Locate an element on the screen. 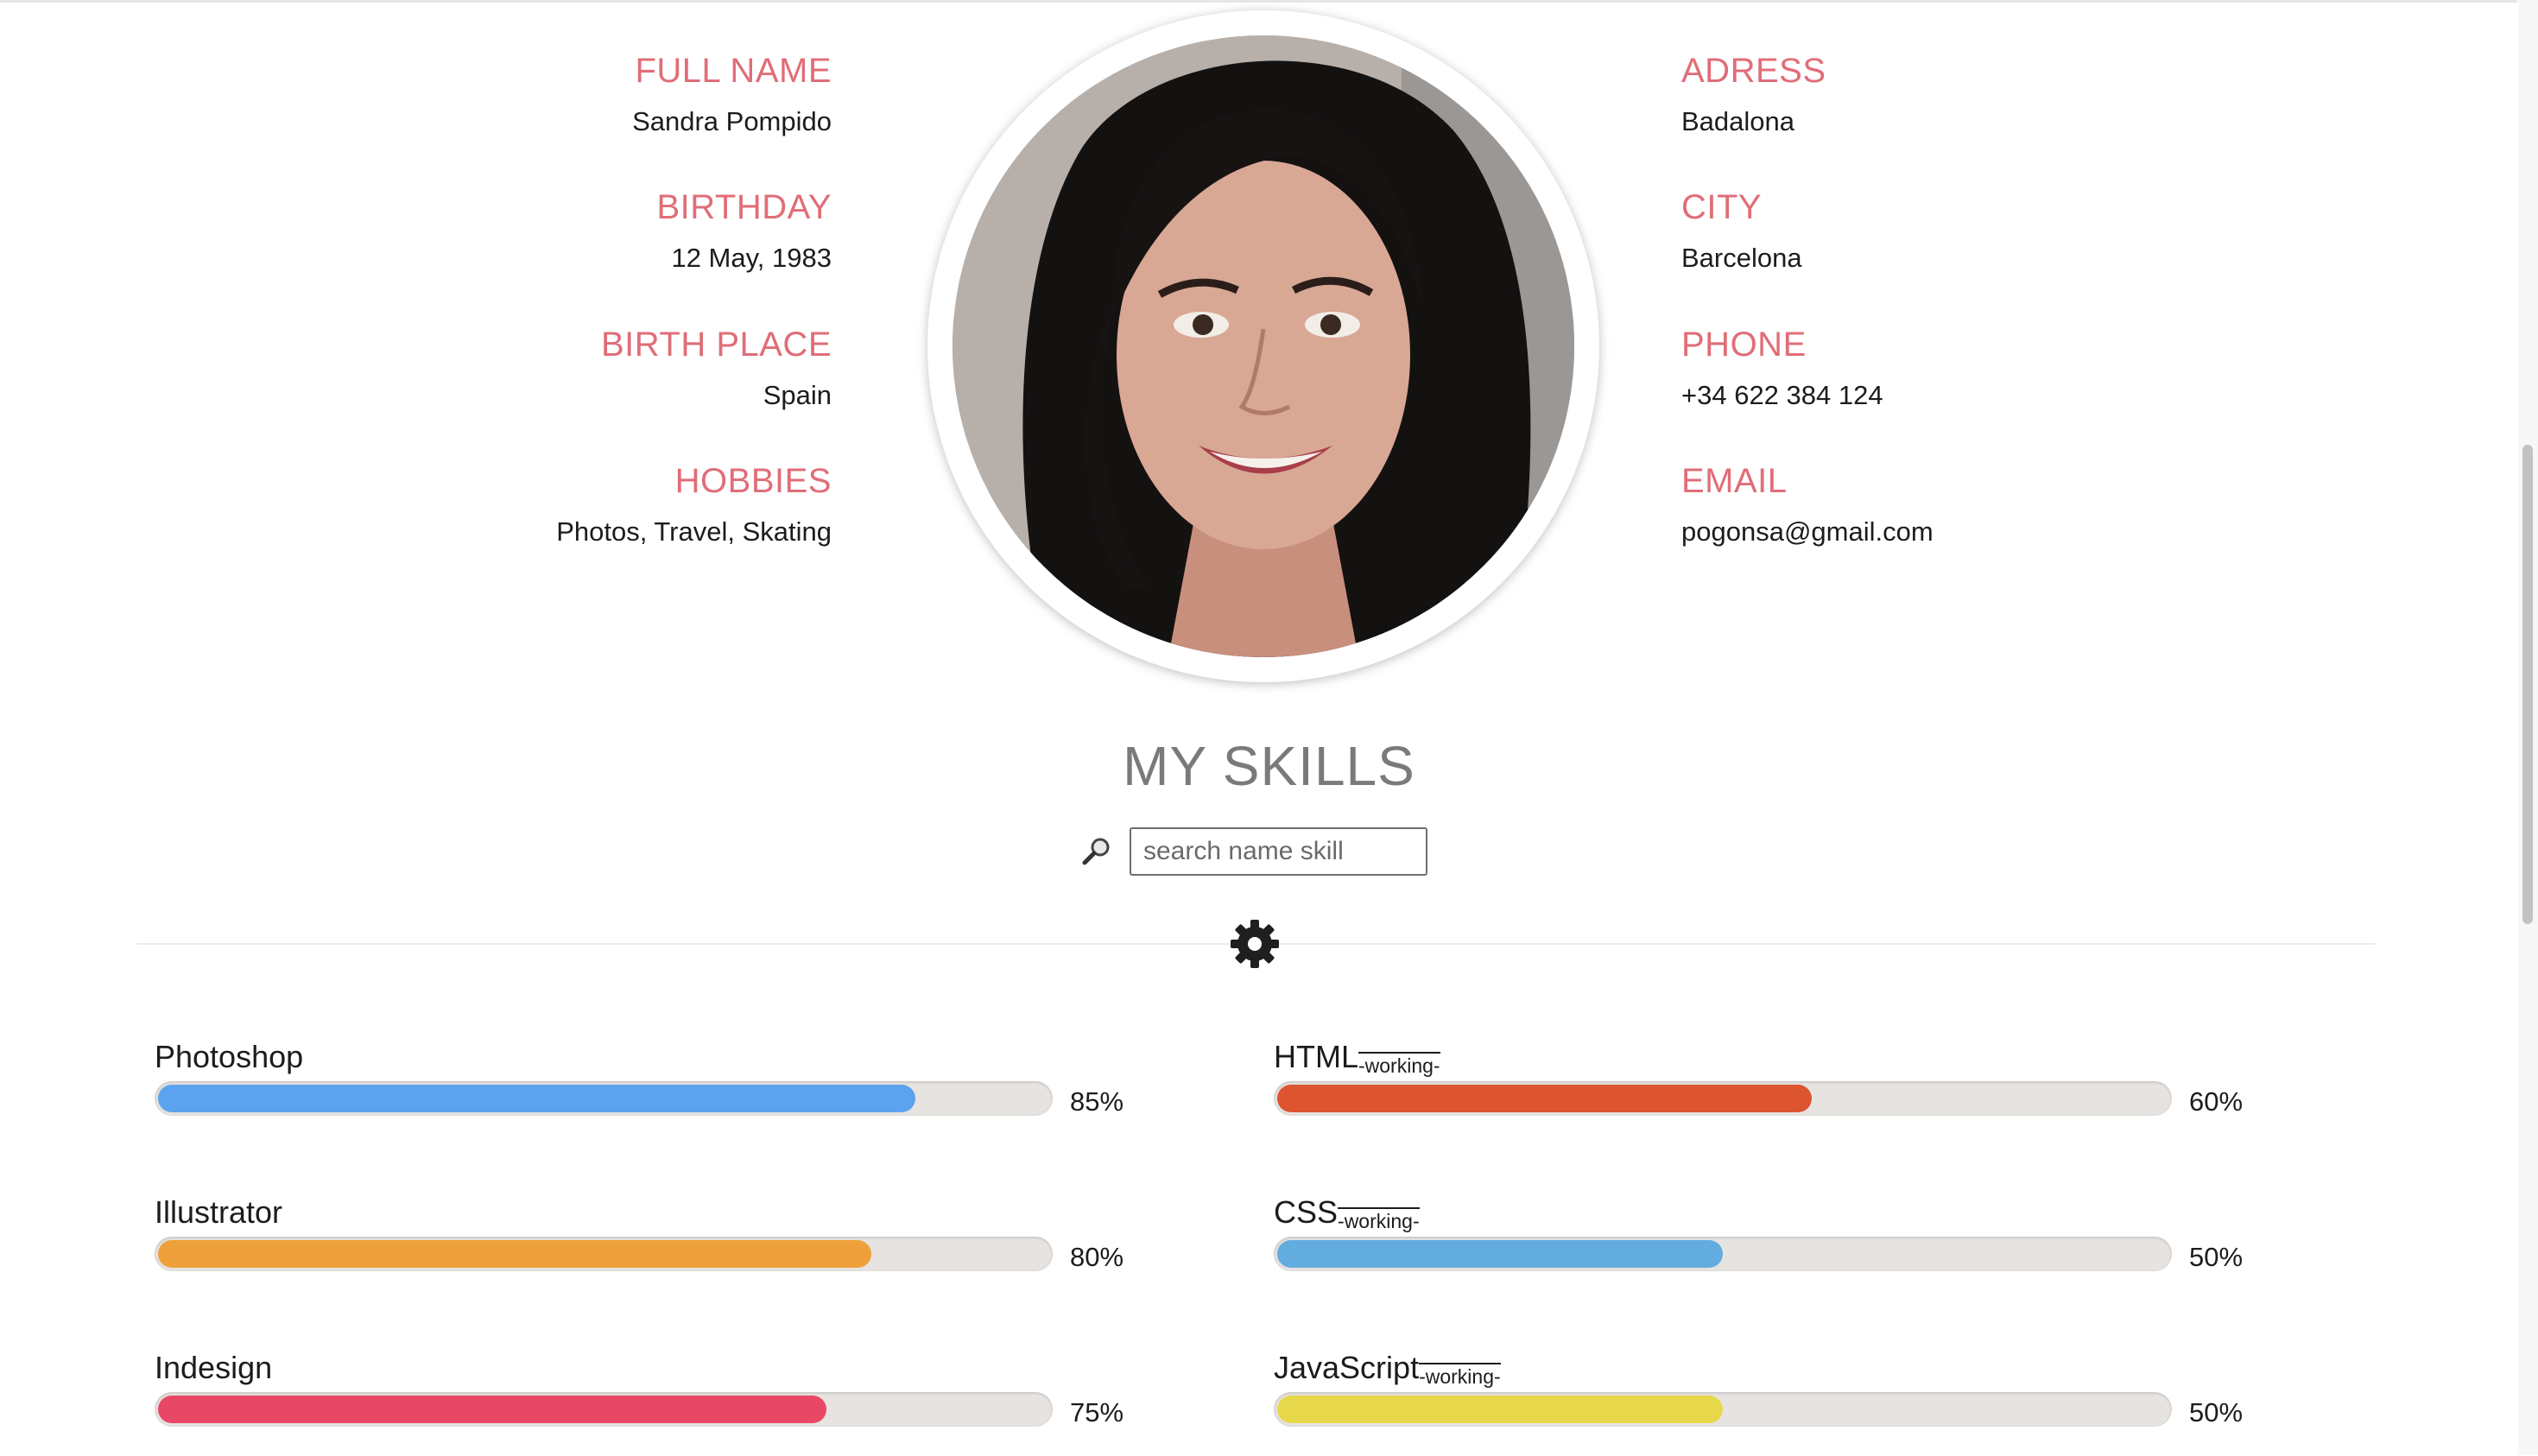 Image resolution: width=2538 pixels, height=1456 pixels. skill-name: CSS-working- is located at coordinates (1347, 1213).